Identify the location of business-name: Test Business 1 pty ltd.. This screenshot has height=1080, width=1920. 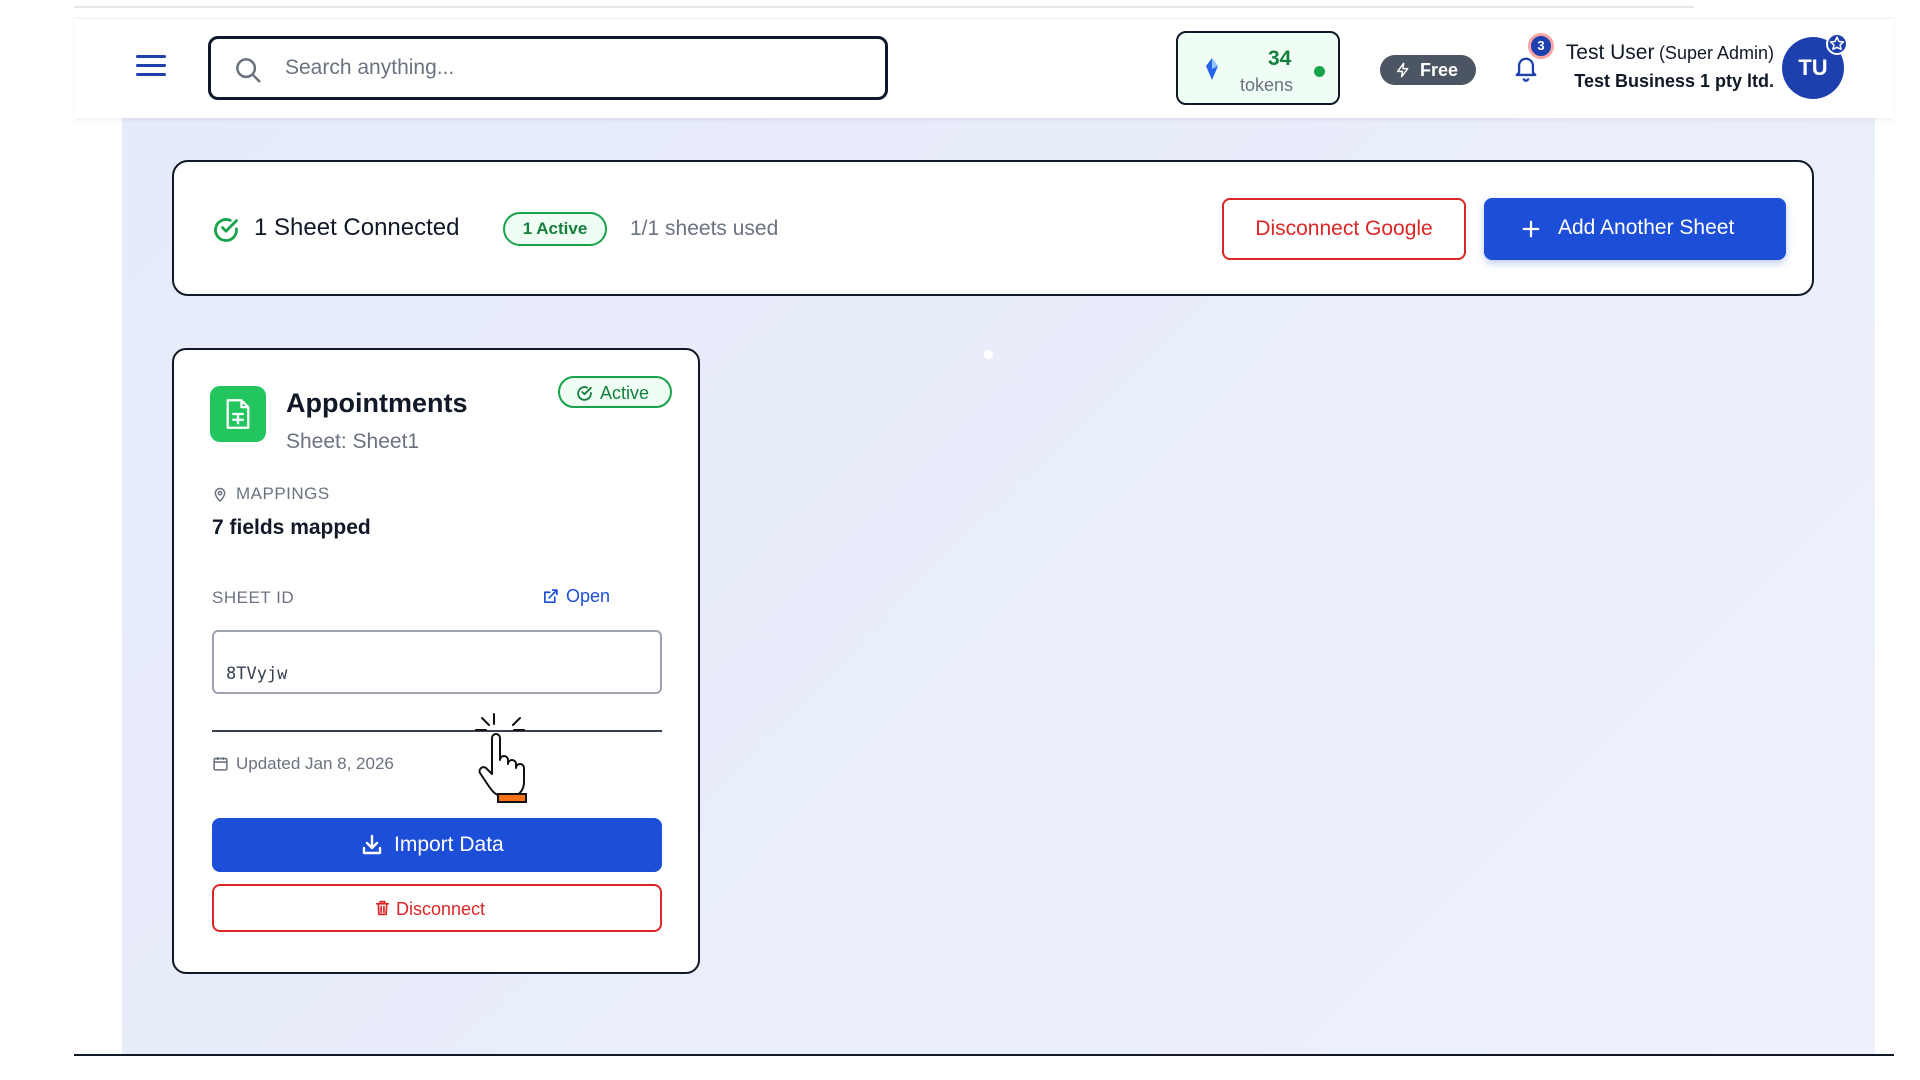
(1674, 81).